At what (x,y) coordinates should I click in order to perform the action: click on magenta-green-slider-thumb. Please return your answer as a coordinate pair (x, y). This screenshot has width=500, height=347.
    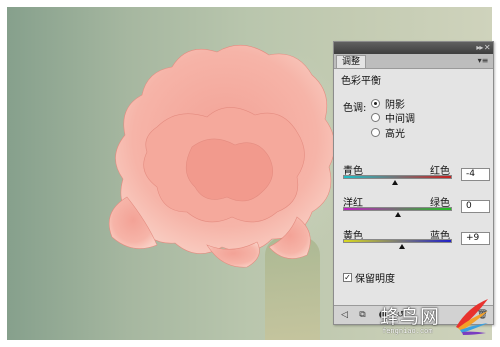
    Looking at the image, I should click on (397, 214).